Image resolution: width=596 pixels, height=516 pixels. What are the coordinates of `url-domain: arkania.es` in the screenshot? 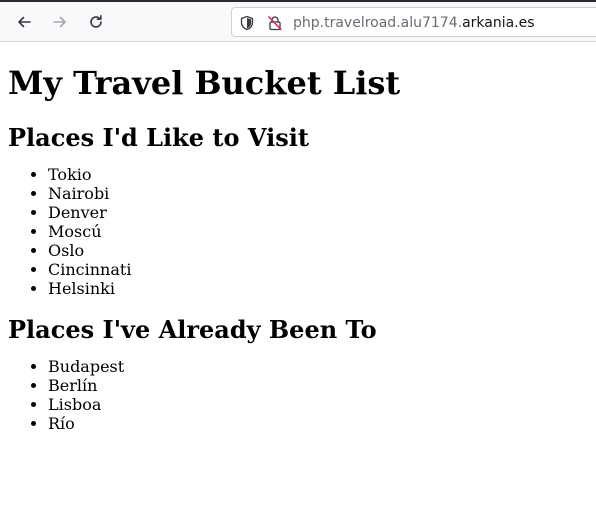 It's located at (498, 23).